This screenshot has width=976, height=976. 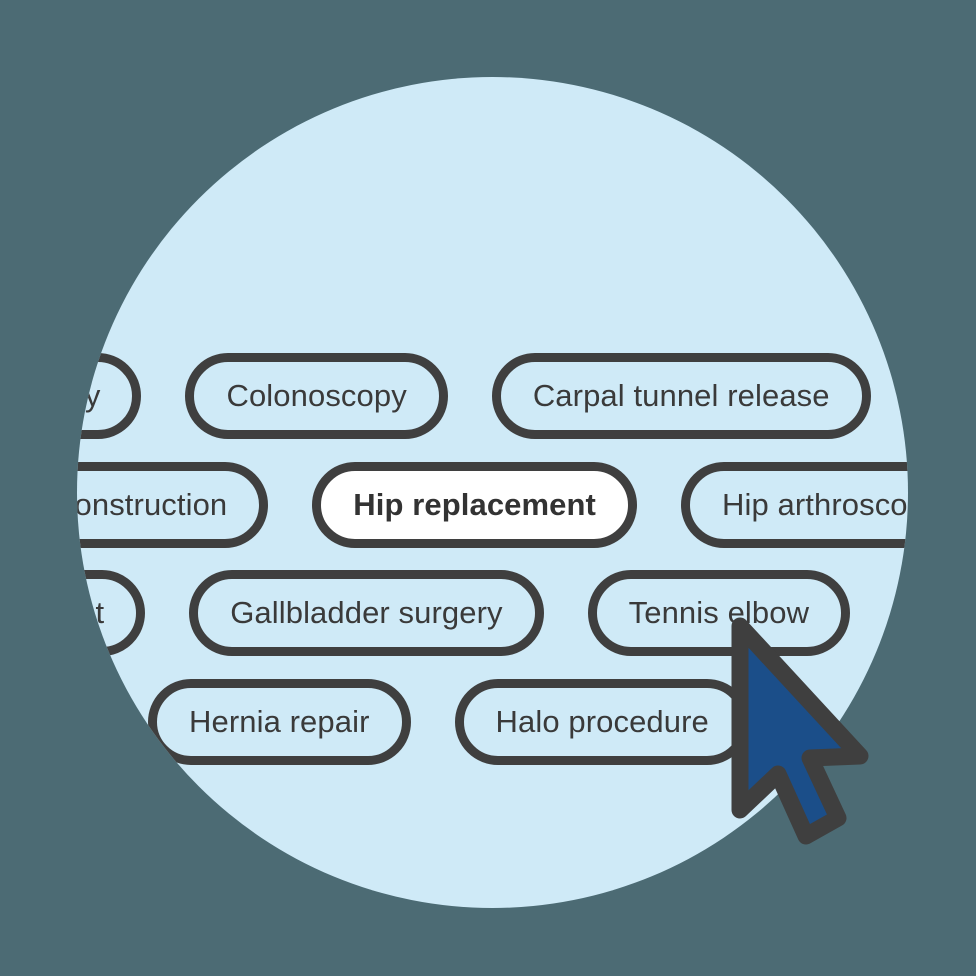 I want to click on chip-gallbladder-surgery: Gallbladder surgery, so click(x=366, y=613).